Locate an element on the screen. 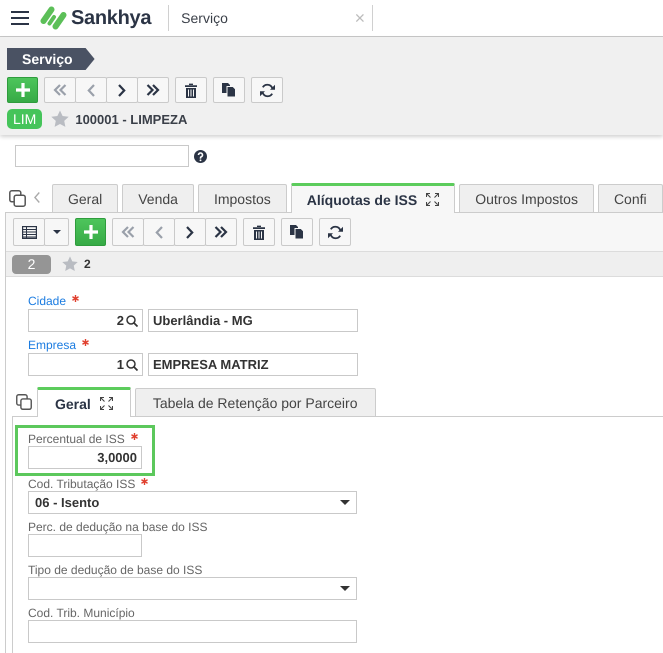 This screenshot has width=663, height=653. tab: Confi is located at coordinates (630, 198).